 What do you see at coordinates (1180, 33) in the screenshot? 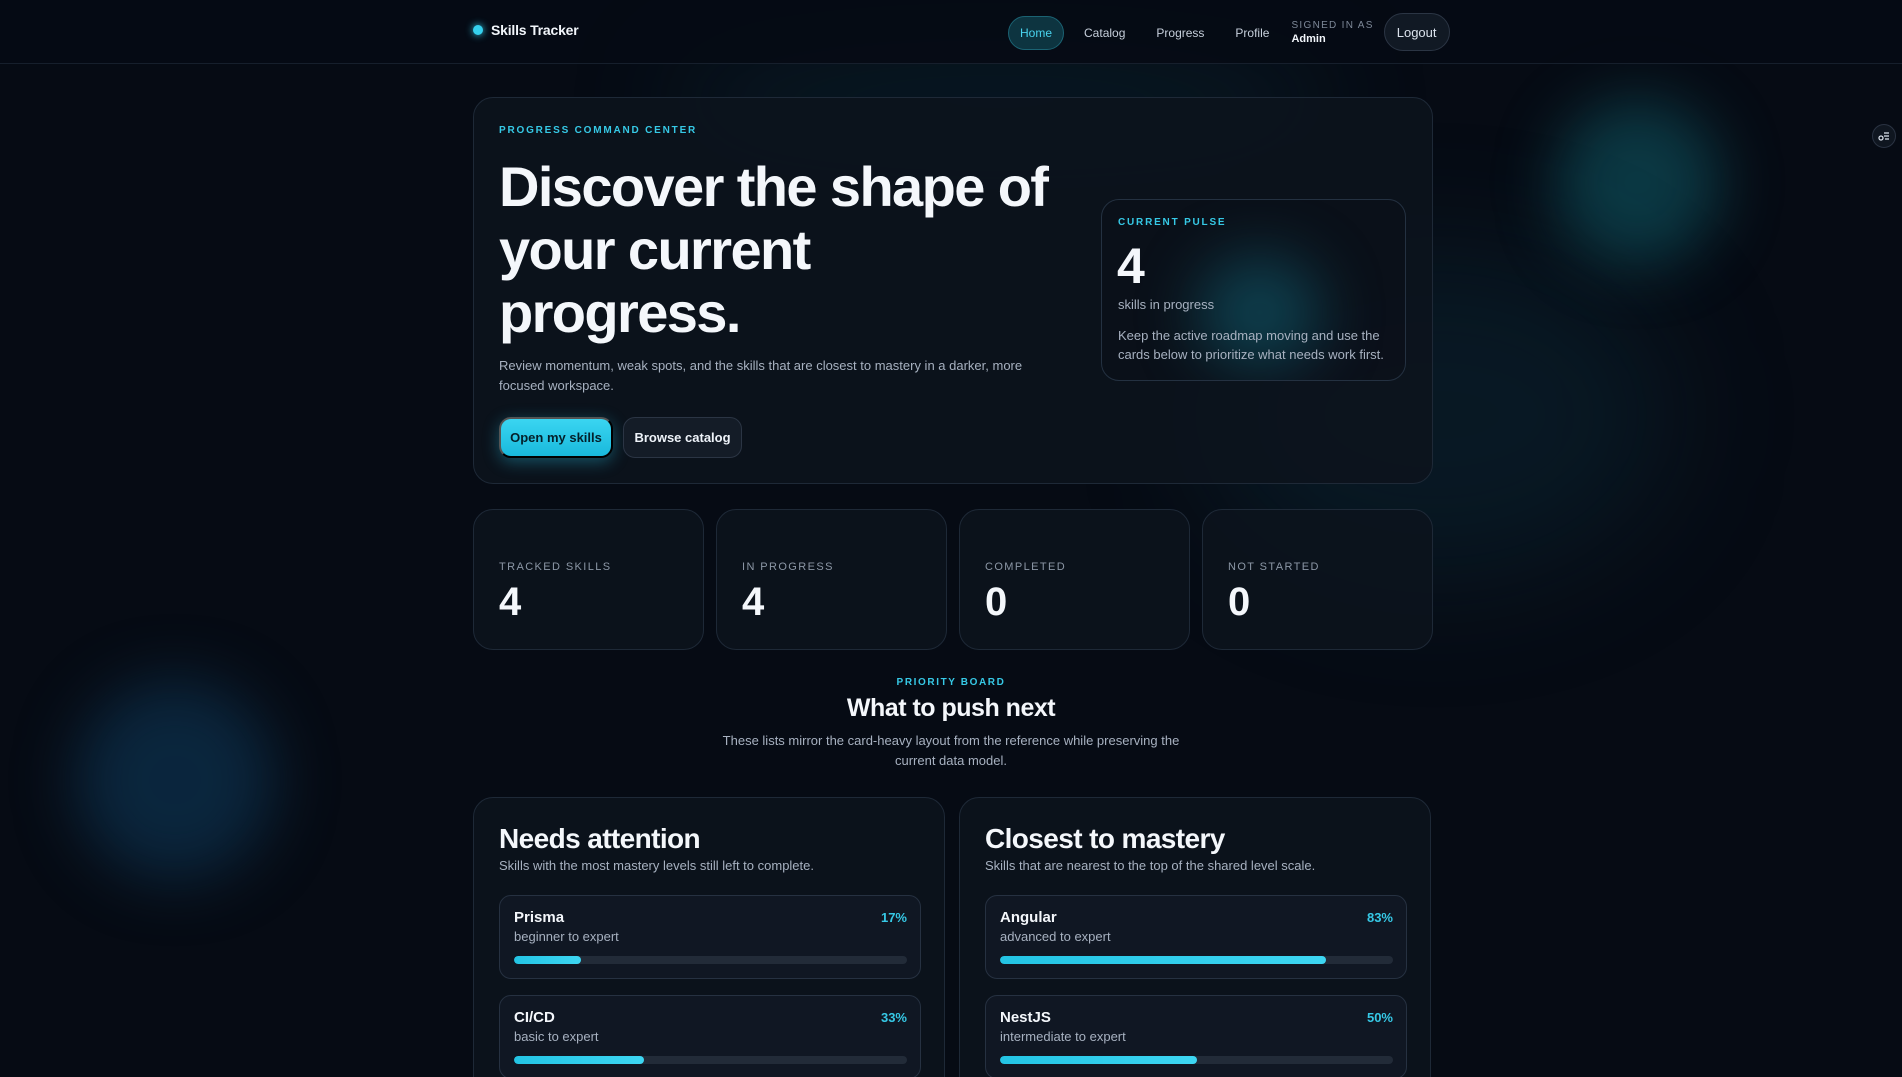
I see `nav-progress: Progress` at bounding box center [1180, 33].